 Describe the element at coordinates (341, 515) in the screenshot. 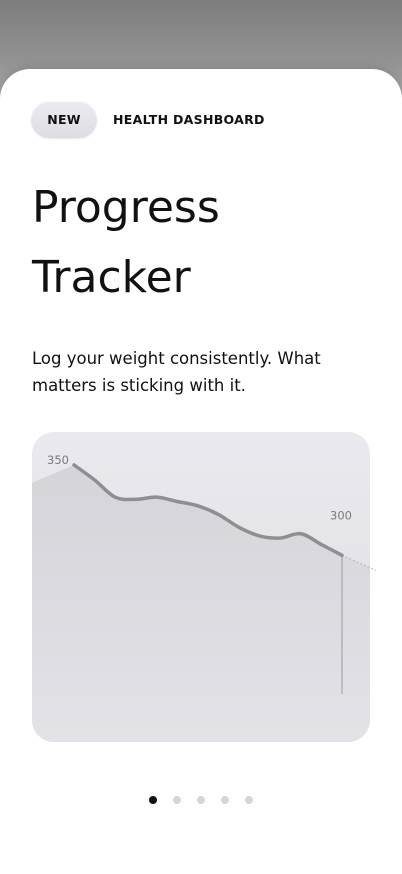

I see `chart-end-label: 300` at that location.